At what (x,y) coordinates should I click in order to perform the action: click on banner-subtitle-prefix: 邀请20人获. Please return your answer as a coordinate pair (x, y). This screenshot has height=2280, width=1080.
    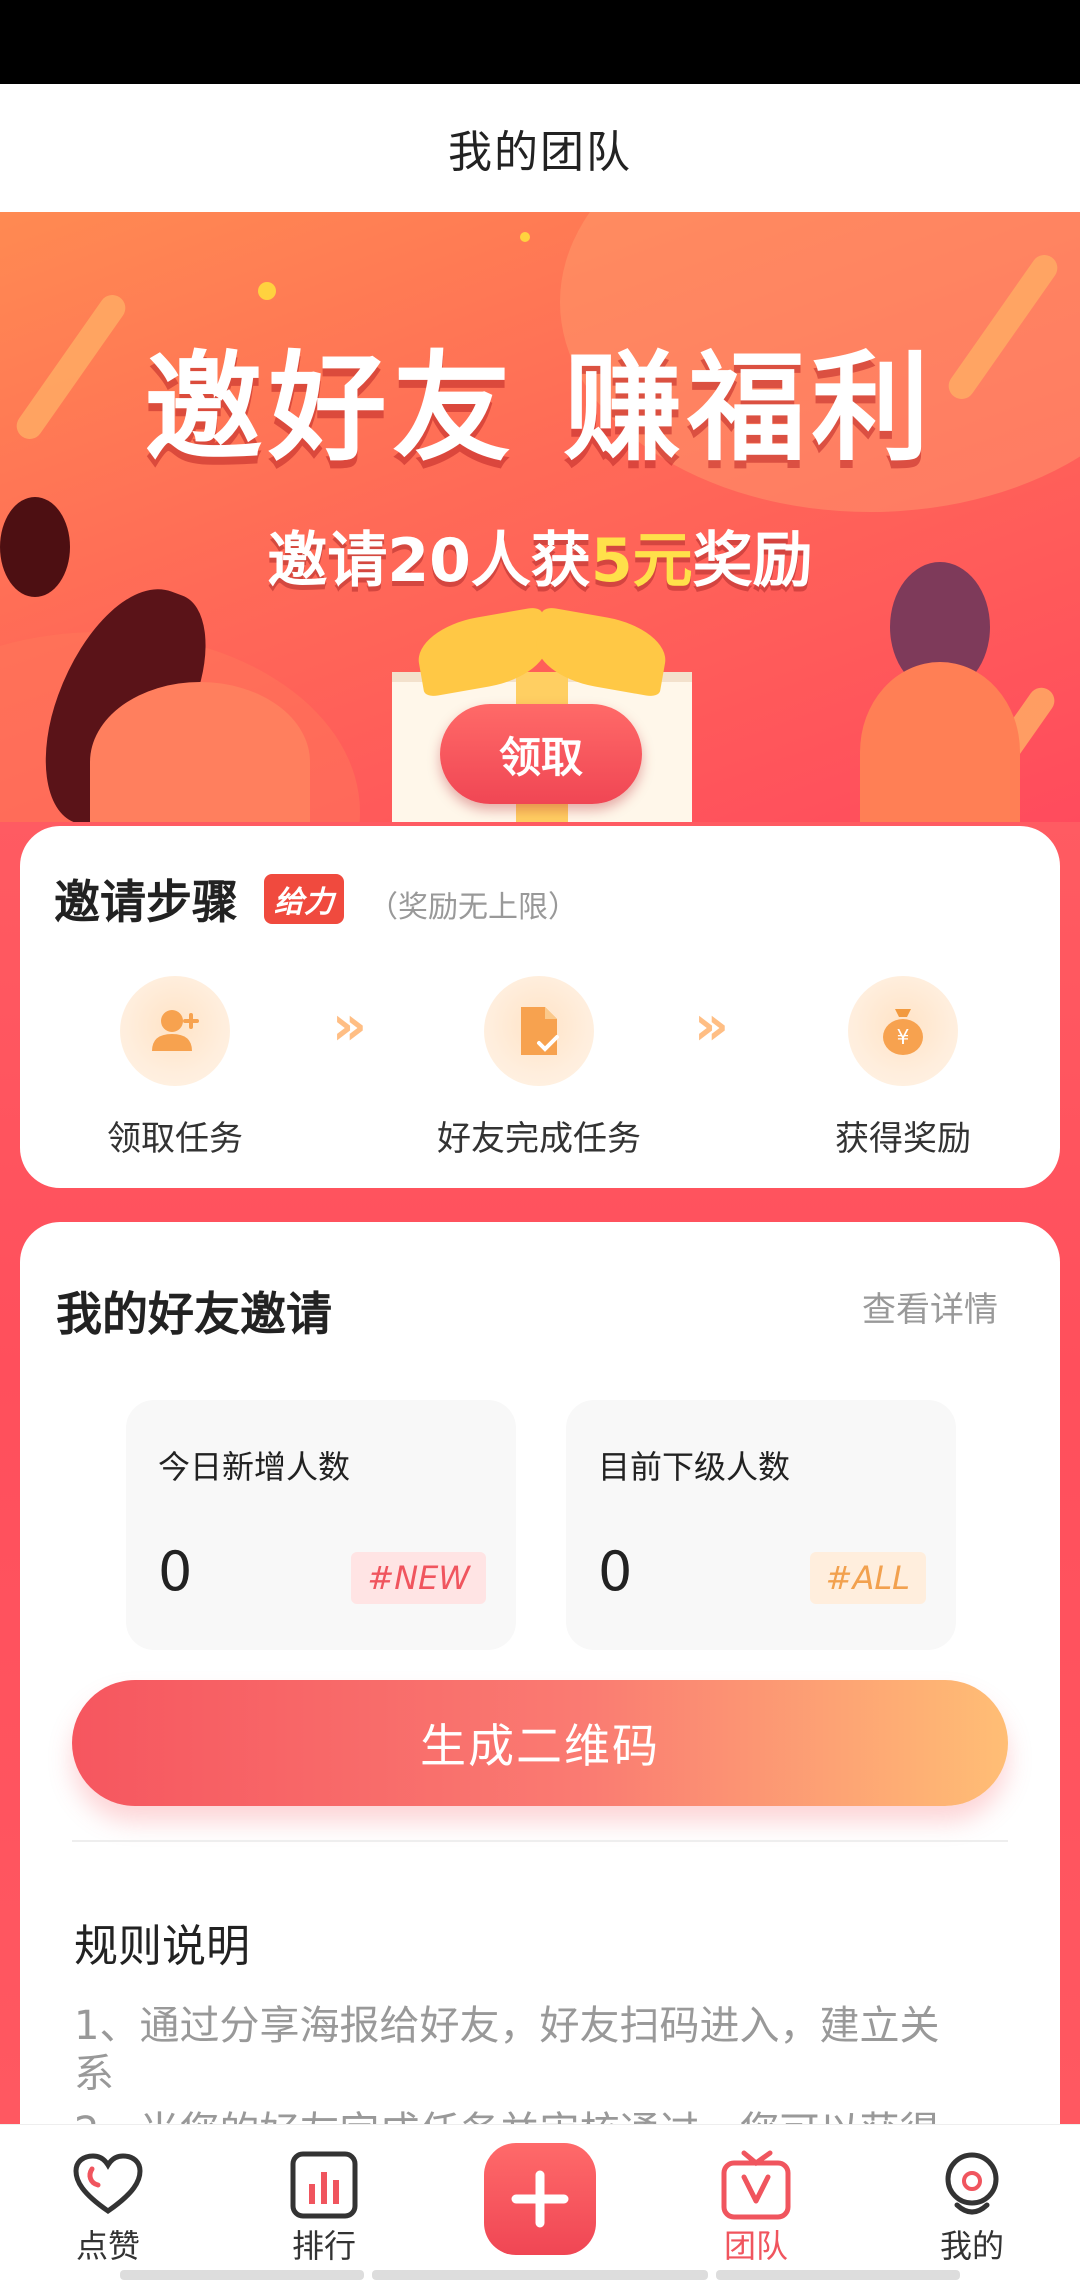
    Looking at the image, I should click on (429, 561).